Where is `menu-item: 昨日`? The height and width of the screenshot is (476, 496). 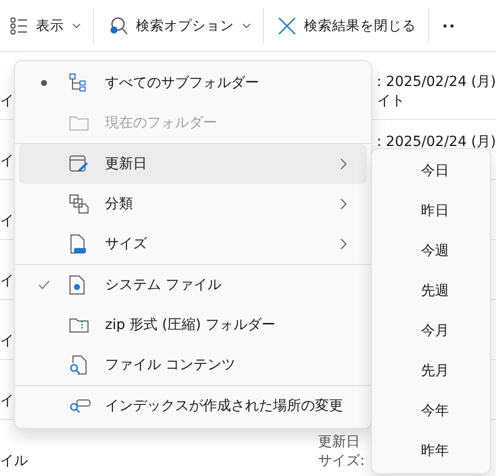
menu-item: 昨日 is located at coordinates (431, 211).